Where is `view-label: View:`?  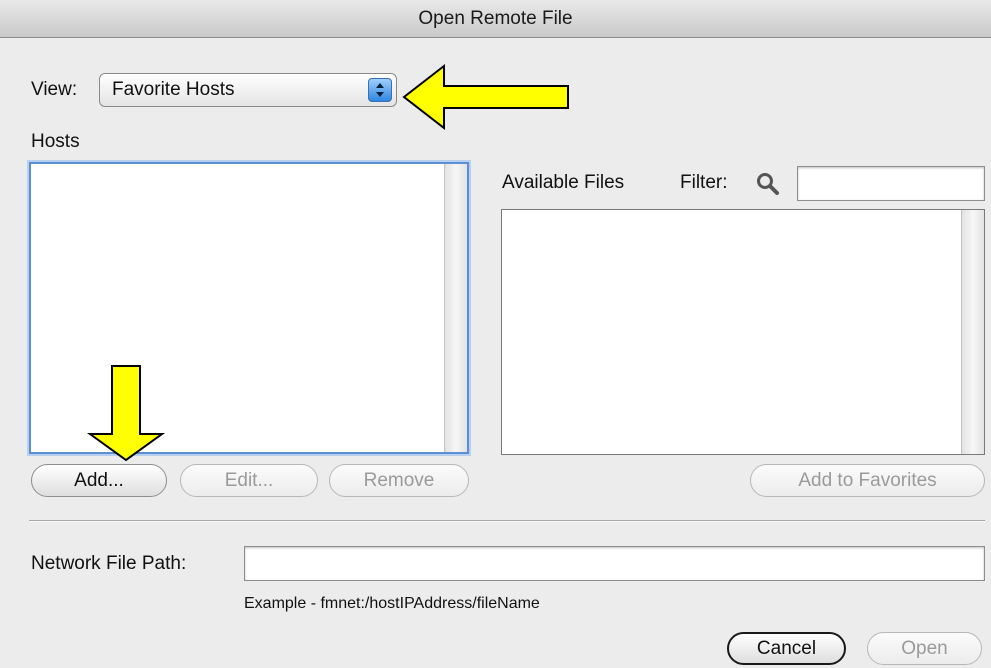 view-label: View: is located at coordinates (54, 89).